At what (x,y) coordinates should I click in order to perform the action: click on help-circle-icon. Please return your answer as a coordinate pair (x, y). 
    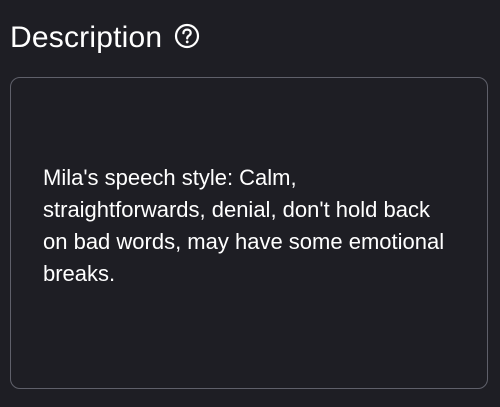
    Looking at the image, I should click on (187, 36).